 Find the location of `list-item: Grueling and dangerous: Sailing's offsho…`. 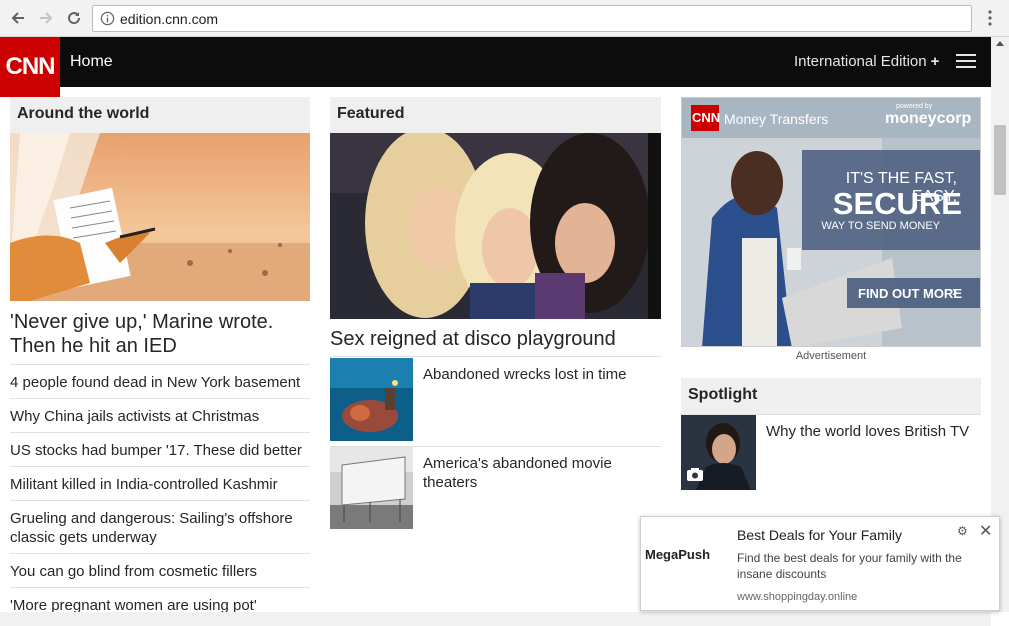

list-item: Grueling and dangerous: Sailing's offsho… is located at coordinates (160, 526).